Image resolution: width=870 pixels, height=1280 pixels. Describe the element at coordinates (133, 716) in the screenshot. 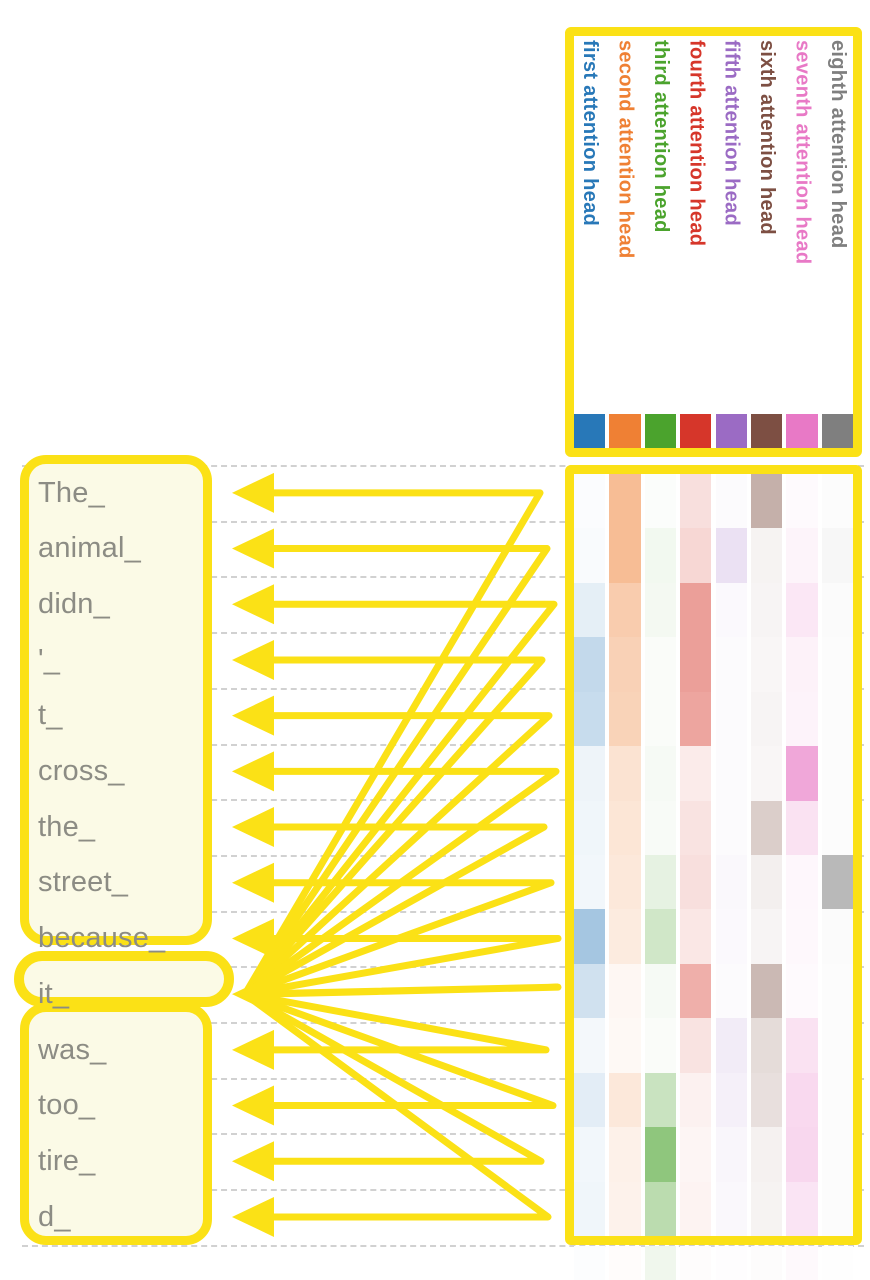

I see `token-item: t_` at that location.